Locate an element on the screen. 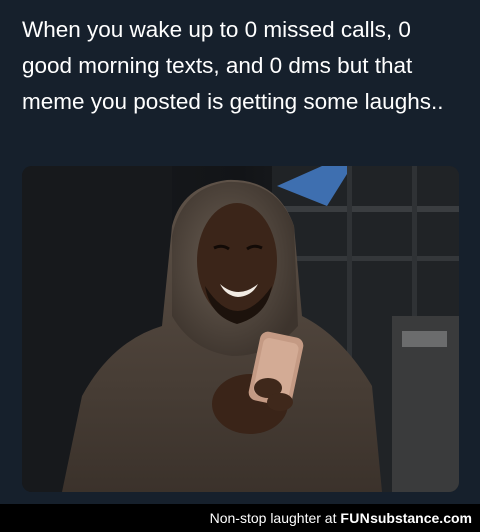  footer-text: Non-stop laughter at is located at coordinates (275, 518).